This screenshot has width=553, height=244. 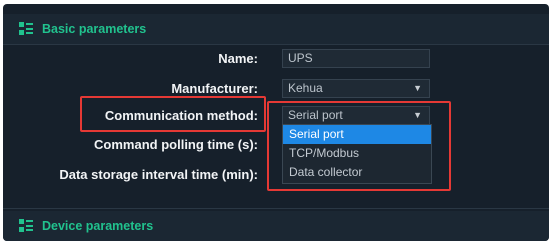 What do you see at coordinates (238, 58) in the screenshot?
I see `name-label: Name:` at bounding box center [238, 58].